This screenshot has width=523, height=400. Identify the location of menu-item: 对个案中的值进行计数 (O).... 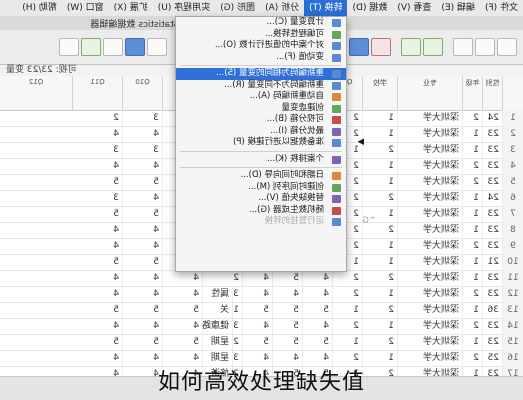
(261, 46).